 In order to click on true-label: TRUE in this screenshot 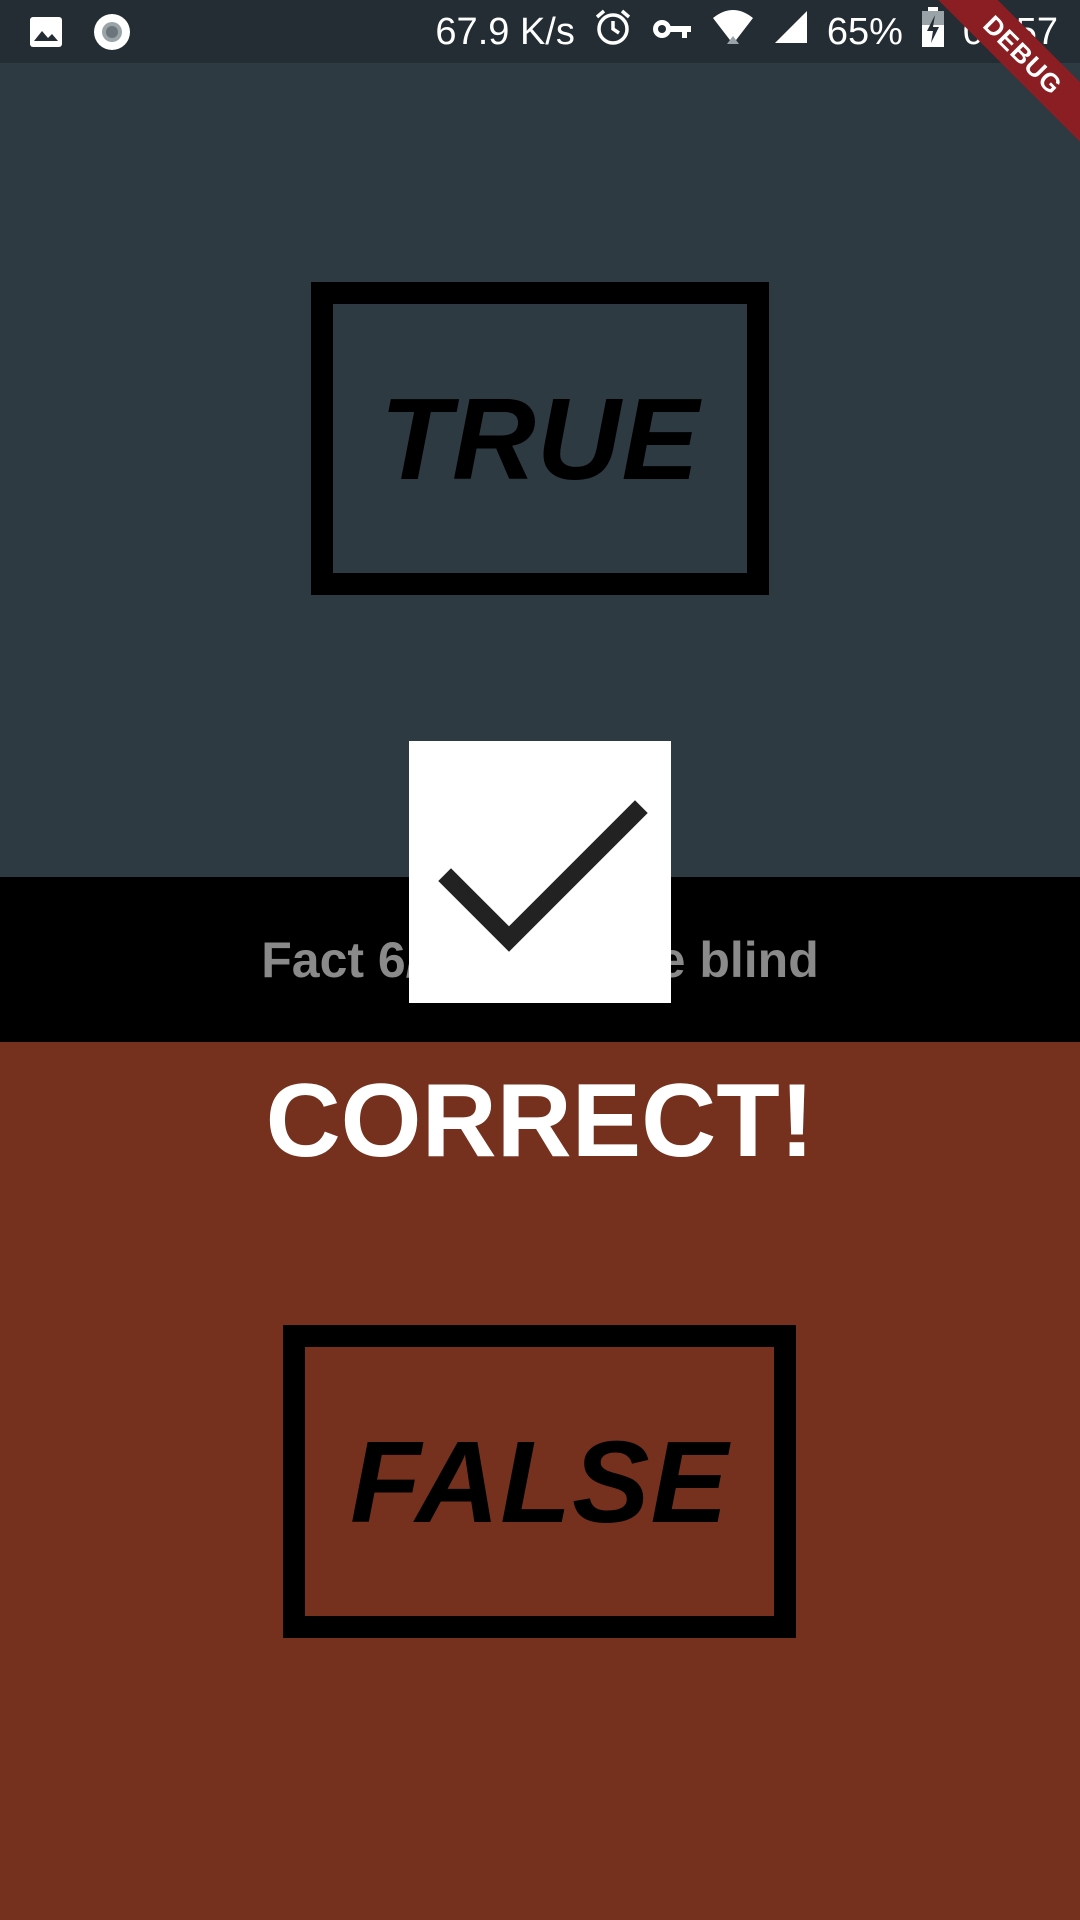, I will do `click(540, 438)`.